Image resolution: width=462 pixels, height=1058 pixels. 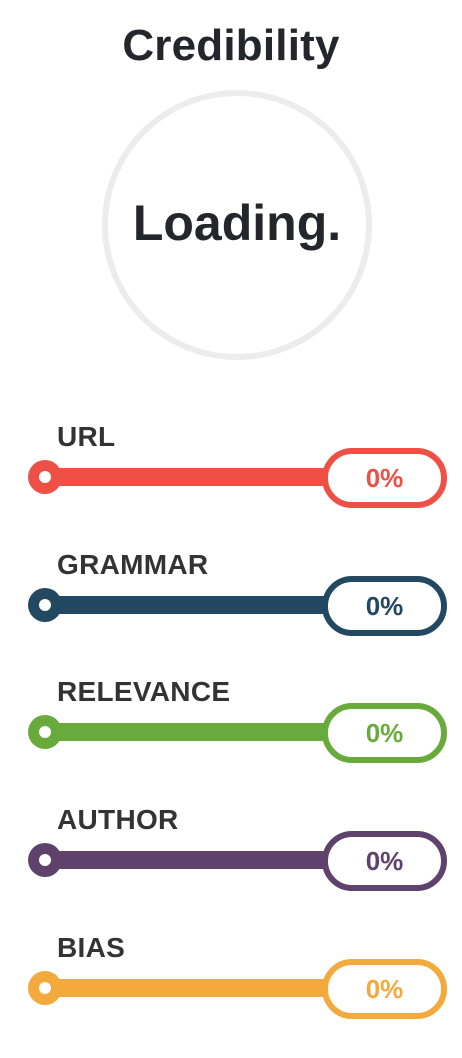 What do you see at coordinates (231, 45) in the screenshot?
I see `page-title: Credibility` at bounding box center [231, 45].